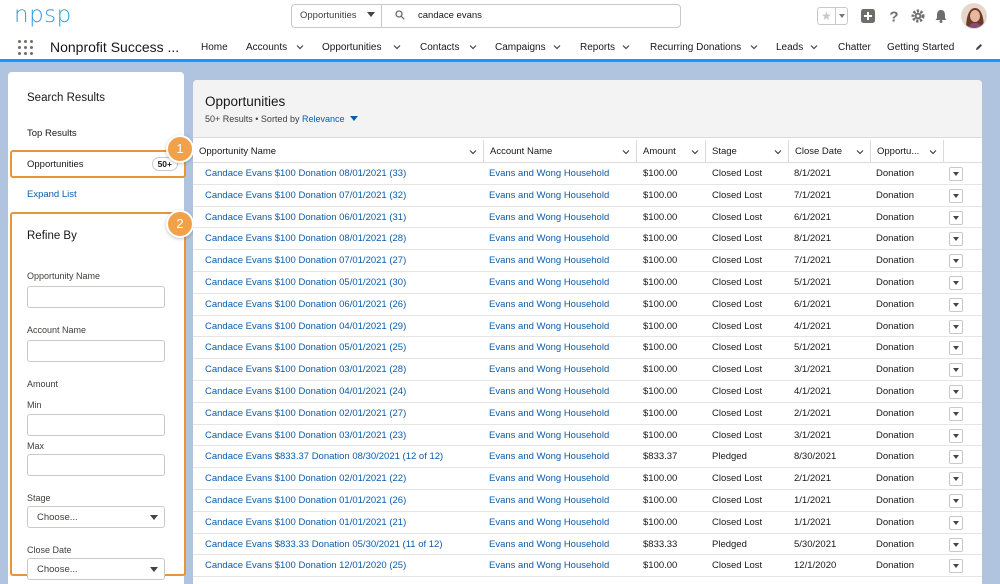  What do you see at coordinates (98, 164) in the screenshot?
I see `sidebar-item-opportunities: Opportunities 50+` at bounding box center [98, 164].